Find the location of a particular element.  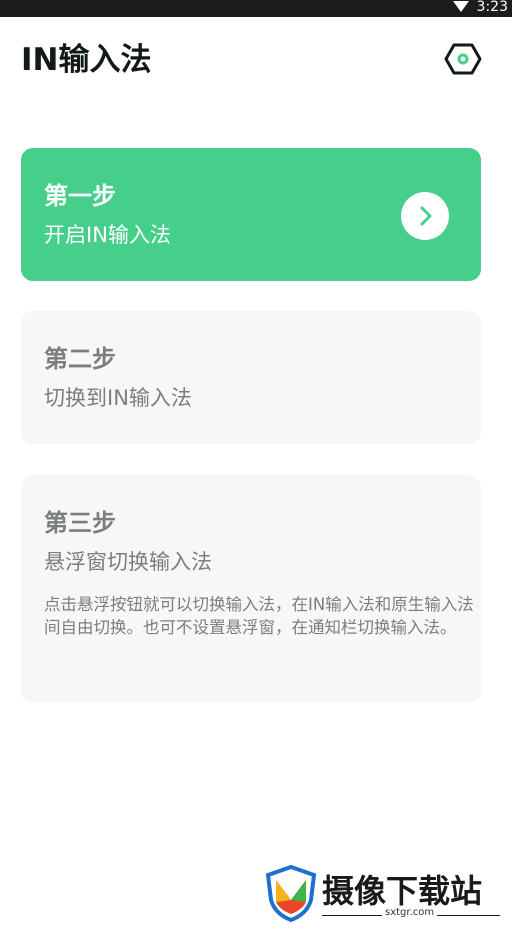

wifi-icon is located at coordinates (461, 6).